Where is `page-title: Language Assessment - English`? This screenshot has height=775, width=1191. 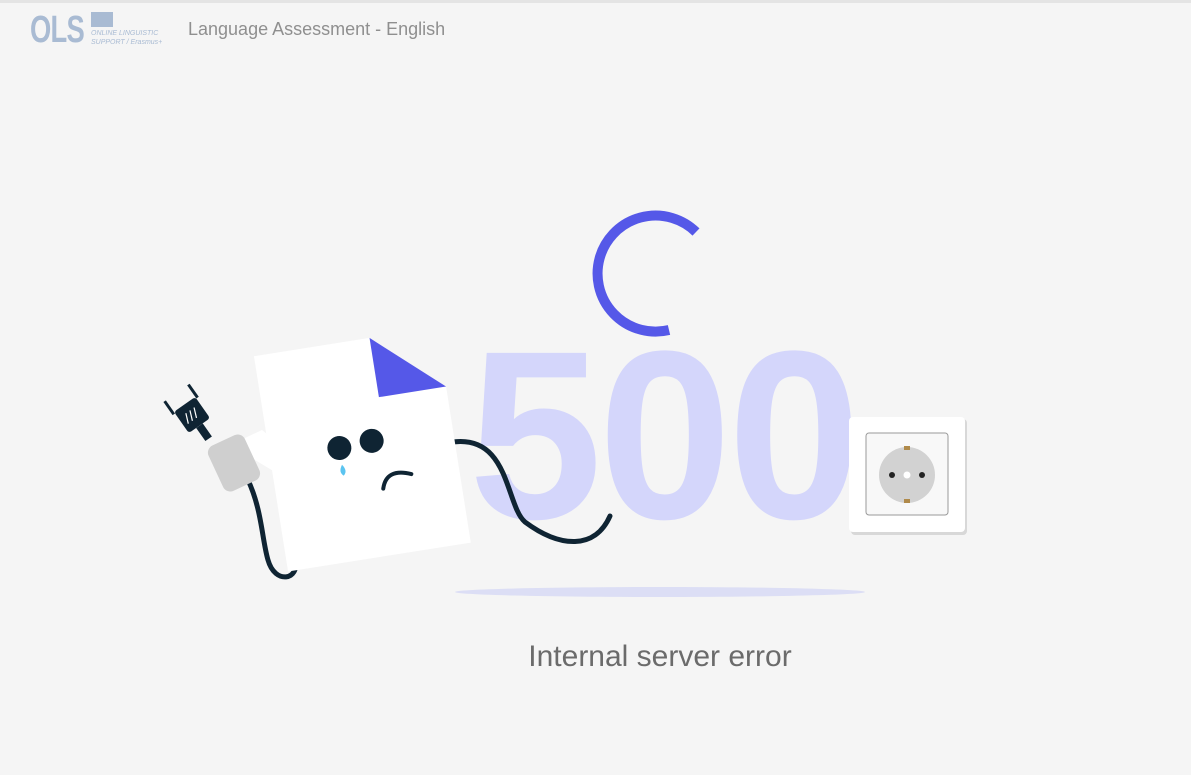 page-title: Language Assessment - English is located at coordinates (317, 29).